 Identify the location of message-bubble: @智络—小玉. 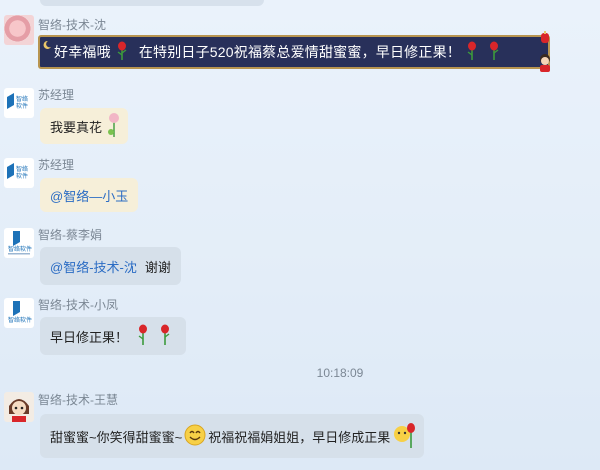
(89, 195).